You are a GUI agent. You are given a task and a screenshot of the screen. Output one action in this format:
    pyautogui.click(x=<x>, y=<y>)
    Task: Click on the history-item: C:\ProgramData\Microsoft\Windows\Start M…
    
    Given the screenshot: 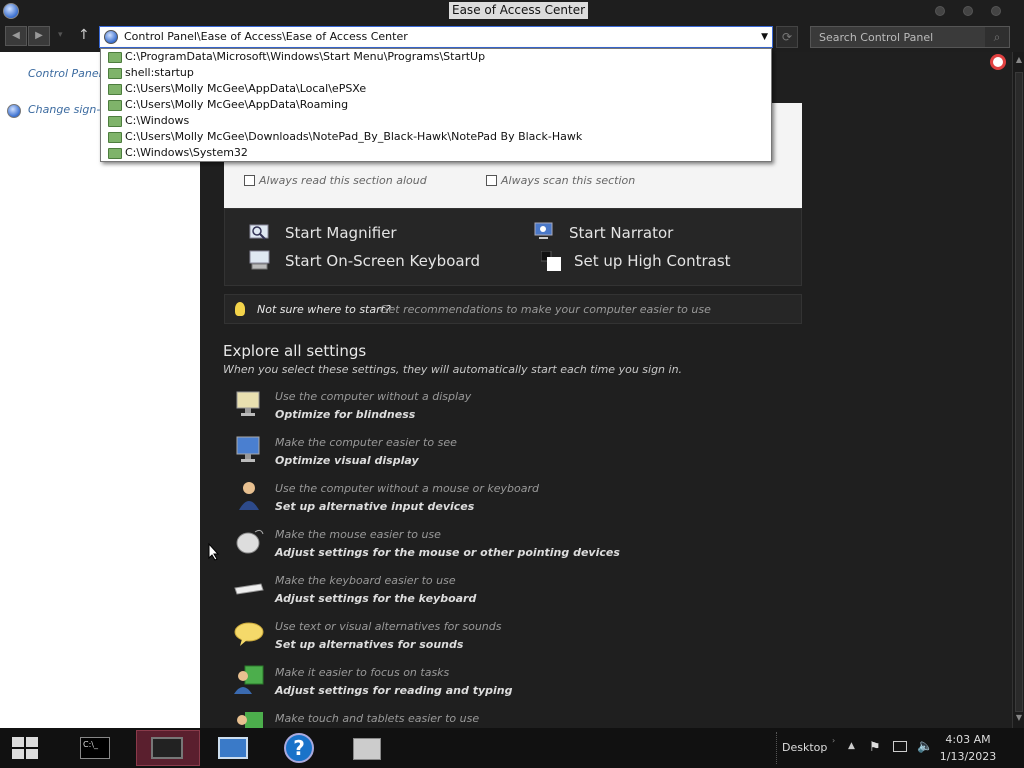 What is the action you would take?
    pyautogui.click(x=295, y=57)
    